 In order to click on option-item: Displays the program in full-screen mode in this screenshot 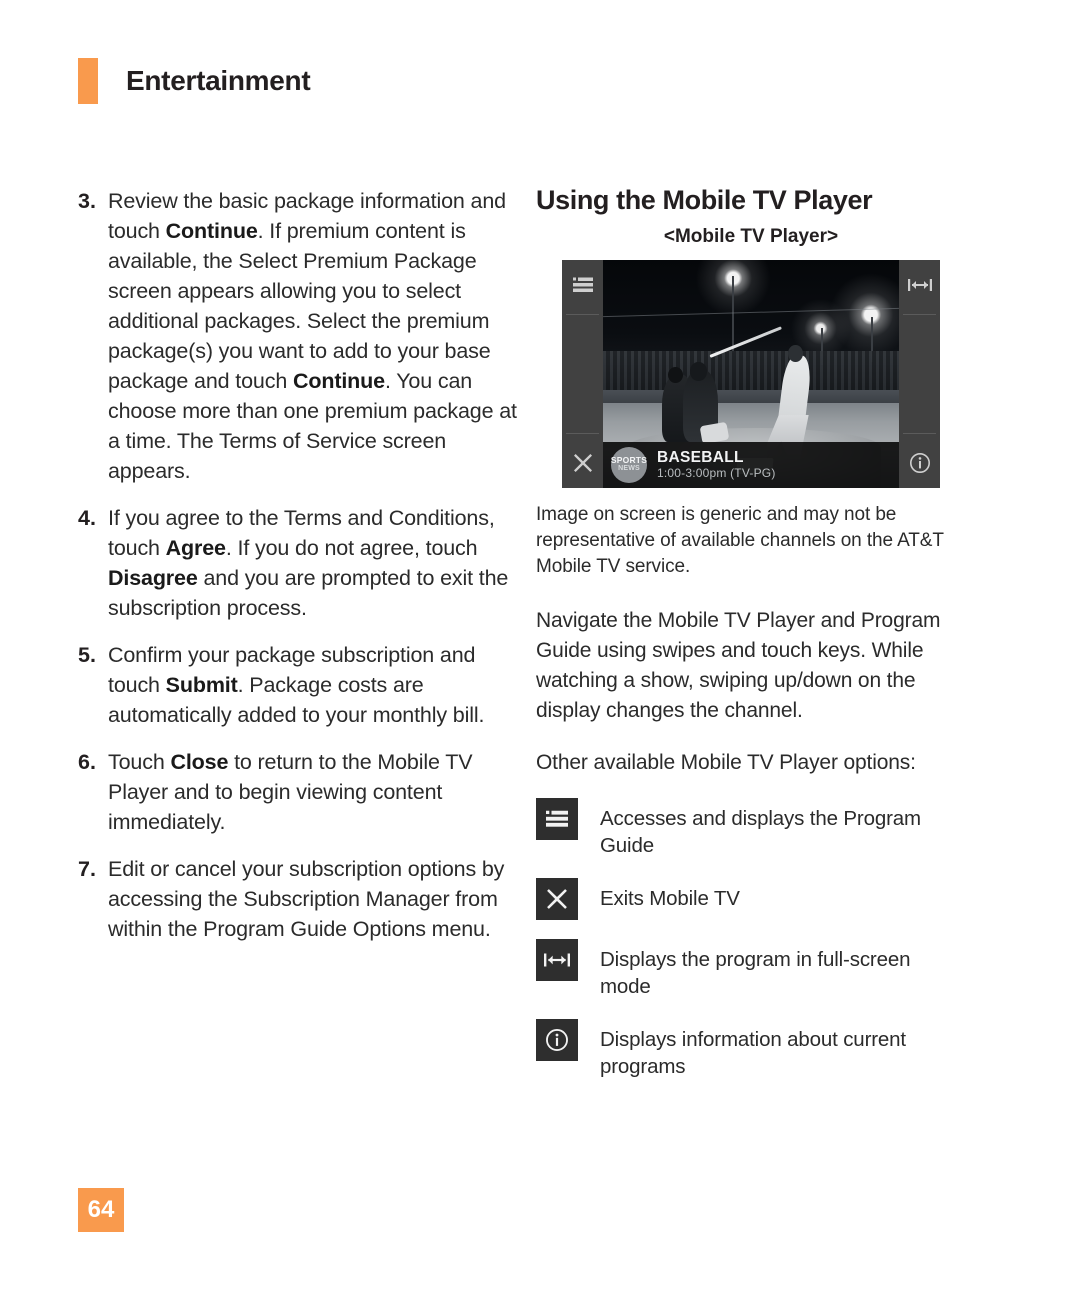, I will do `click(751, 969)`.